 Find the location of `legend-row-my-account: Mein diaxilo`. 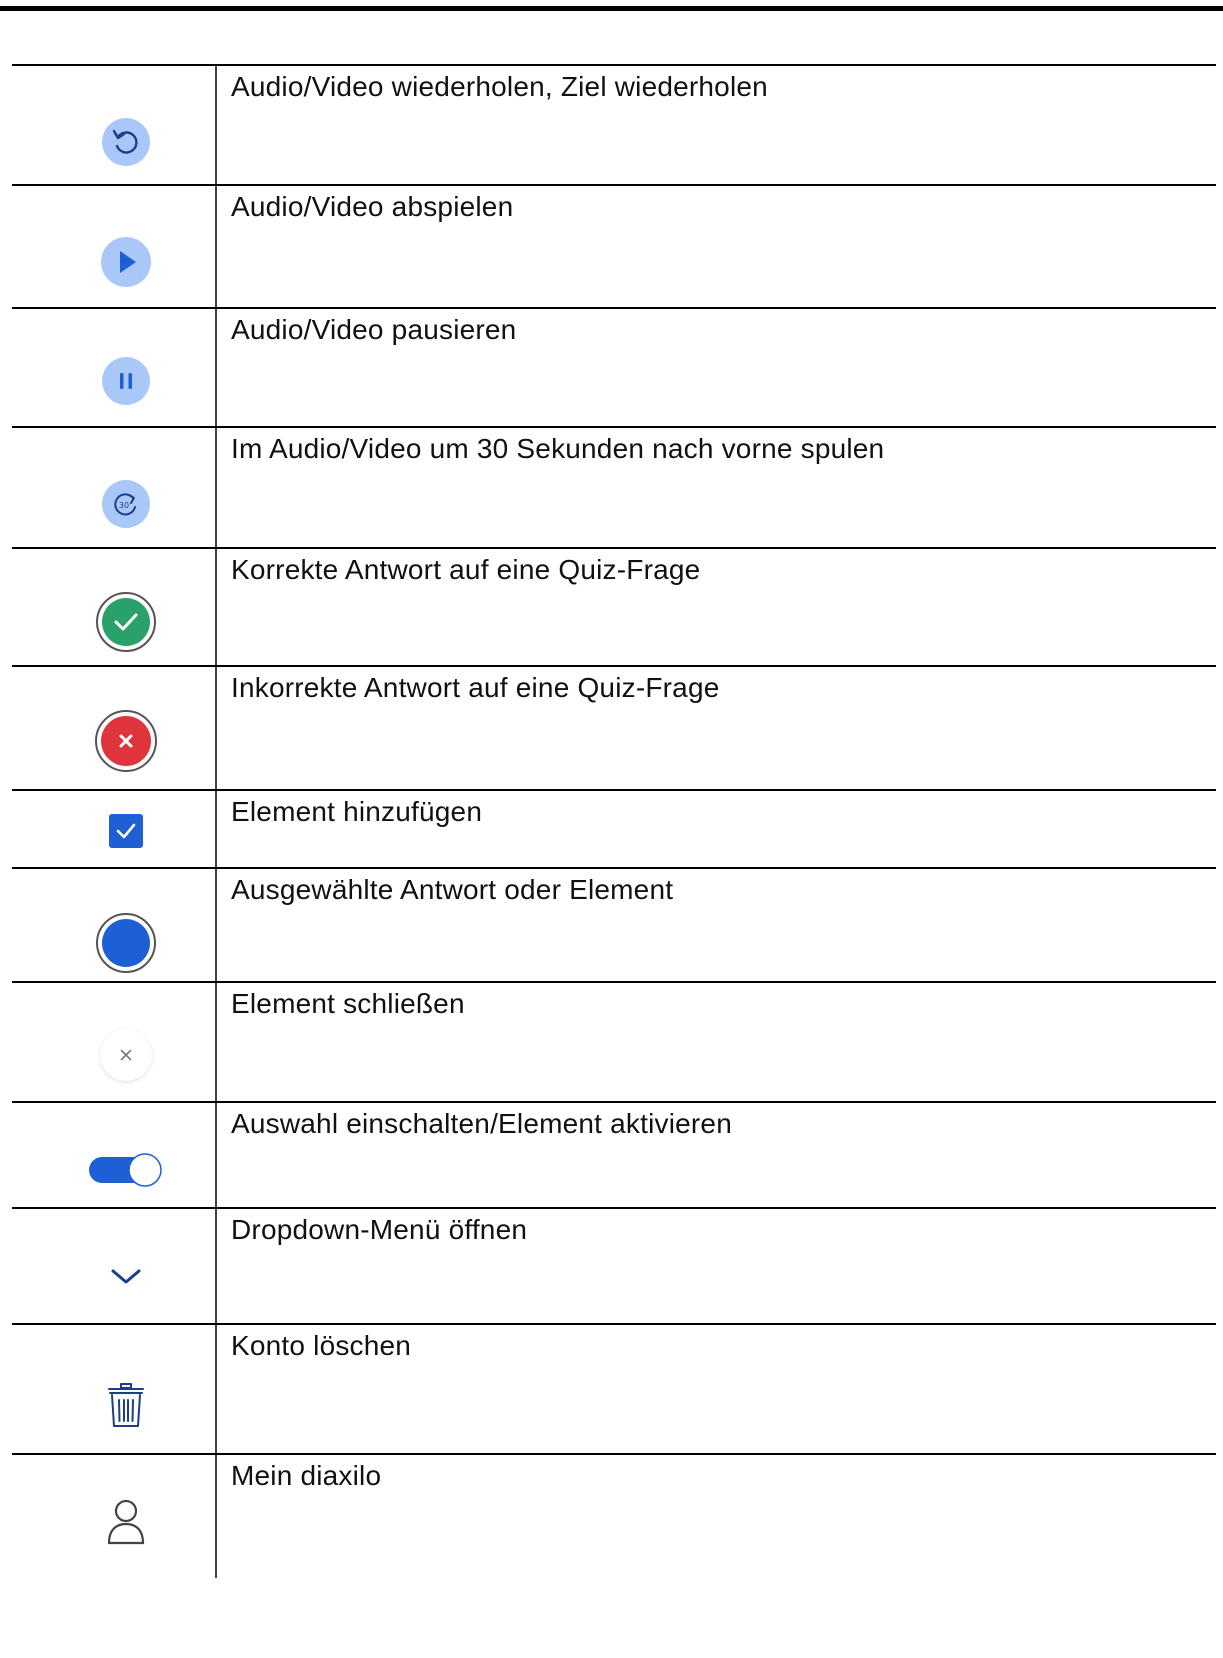

legend-row-my-account: Mein diaxilo is located at coordinates (614, 1515).